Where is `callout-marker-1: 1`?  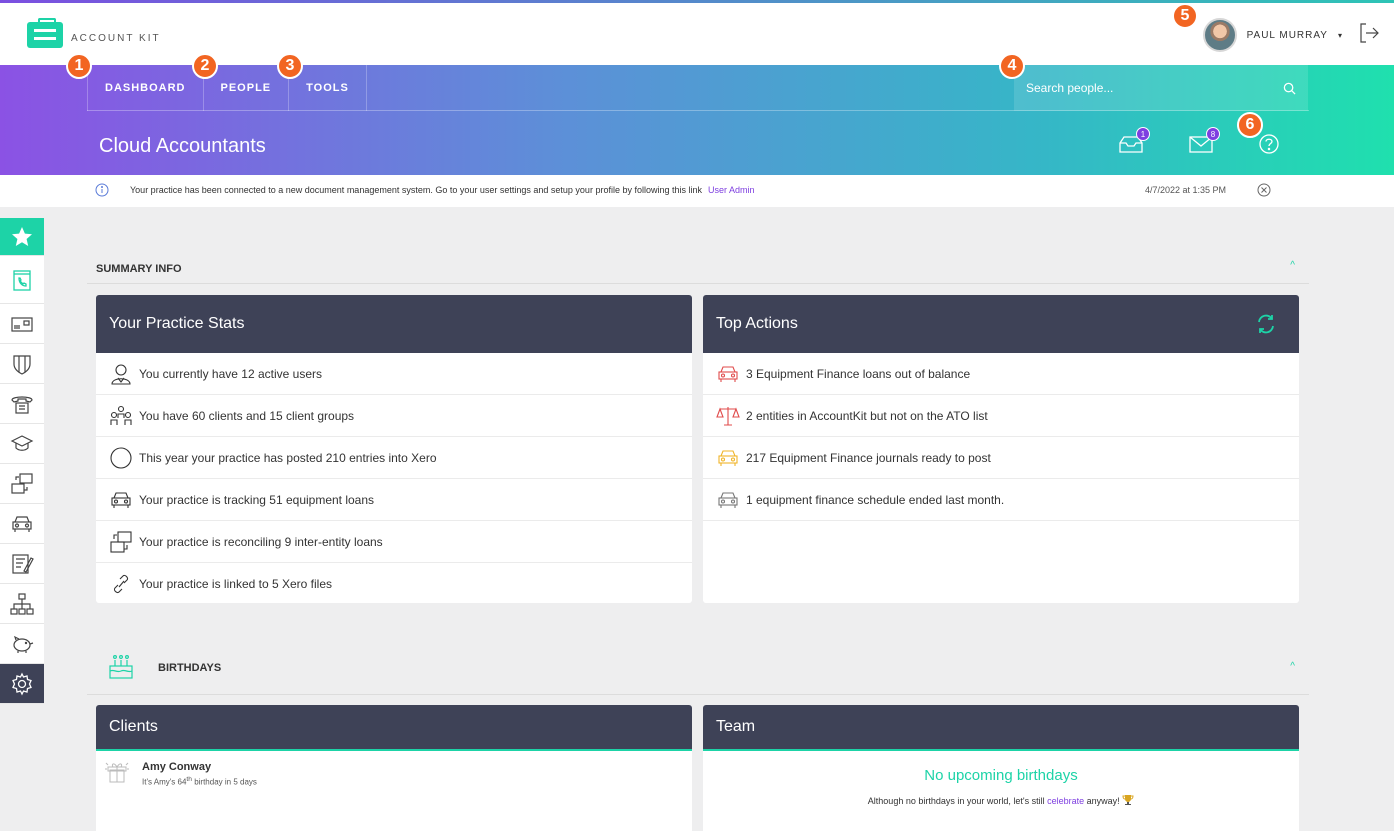
callout-marker-1: 1 is located at coordinates (79, 66).